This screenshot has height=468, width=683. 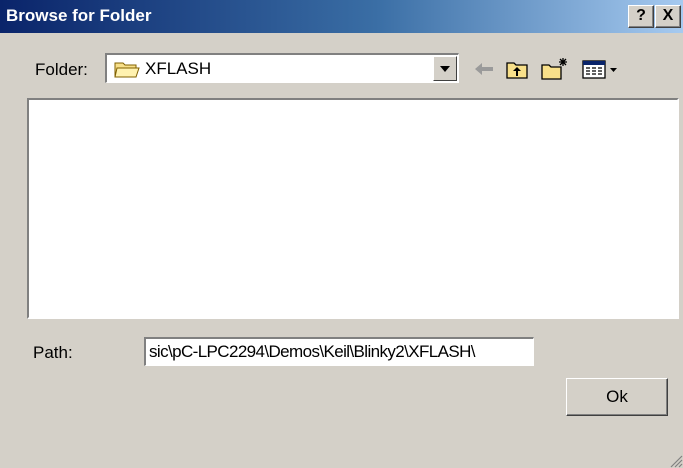 What do you see at coordinates (341, 16) in the screenshot?
I see `title-bar: Browse for Folder ? X` at bounding box center [341, 16].